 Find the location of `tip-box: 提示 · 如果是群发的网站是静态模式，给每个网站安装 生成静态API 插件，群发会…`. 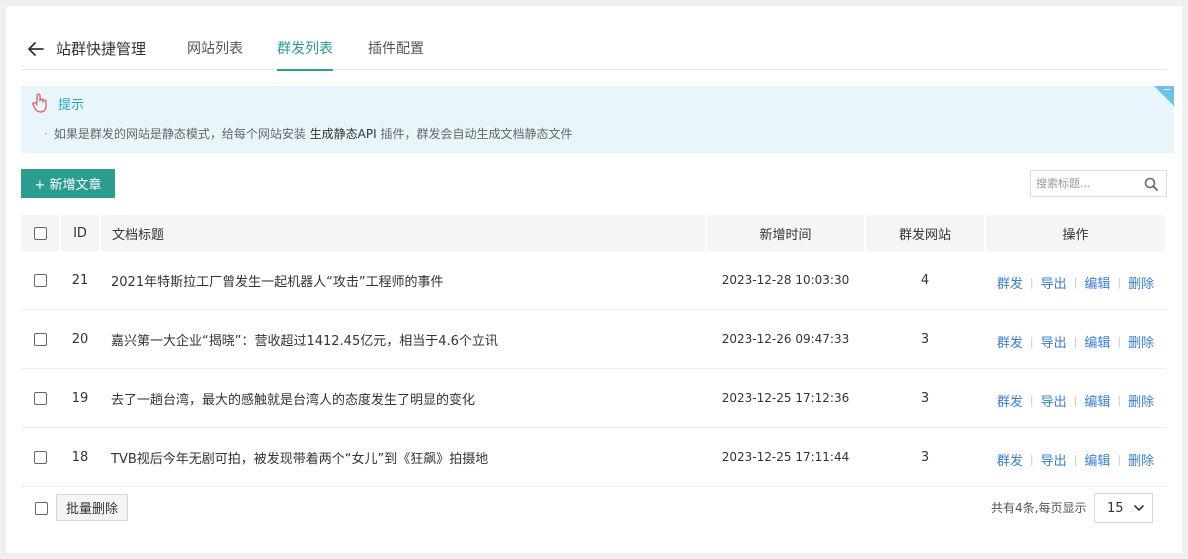

tip-box: 提示 · 如果是群发的网站是静态模式，给每个网站安装 生成静态API 插件，群发会… is located at coordinates (597, 119).